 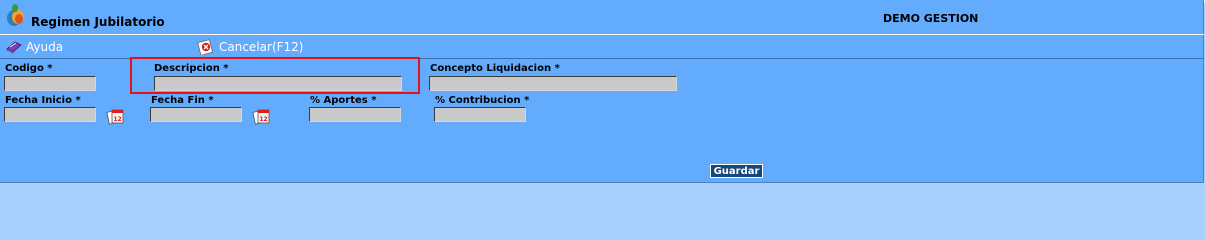 What do you see at coordinates (482, 100) in the screenshot?
I see `contribucion-label: % Contribucion *` at bounding box center [482, 100].